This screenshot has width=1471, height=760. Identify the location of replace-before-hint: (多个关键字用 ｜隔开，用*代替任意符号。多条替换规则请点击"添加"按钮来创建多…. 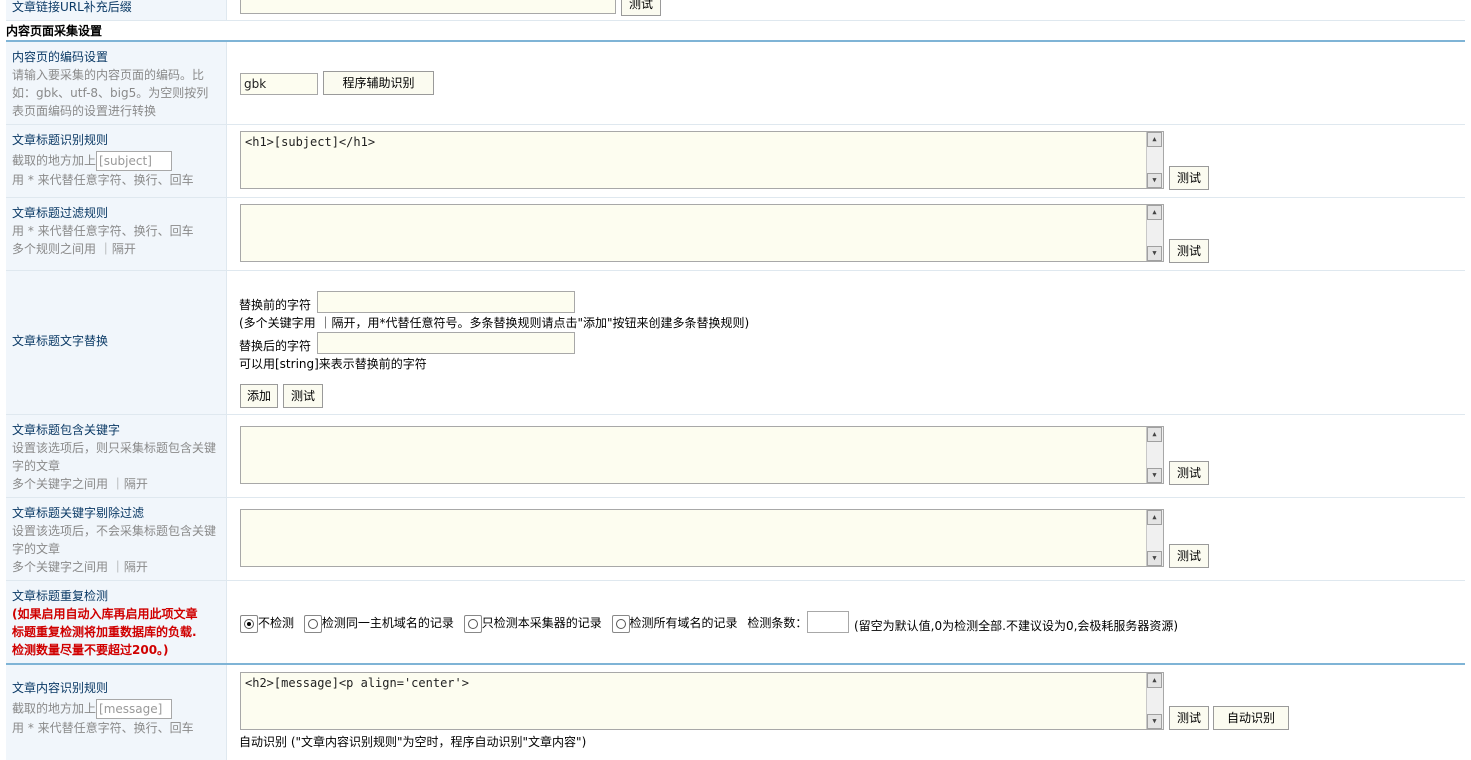
(494, 323).